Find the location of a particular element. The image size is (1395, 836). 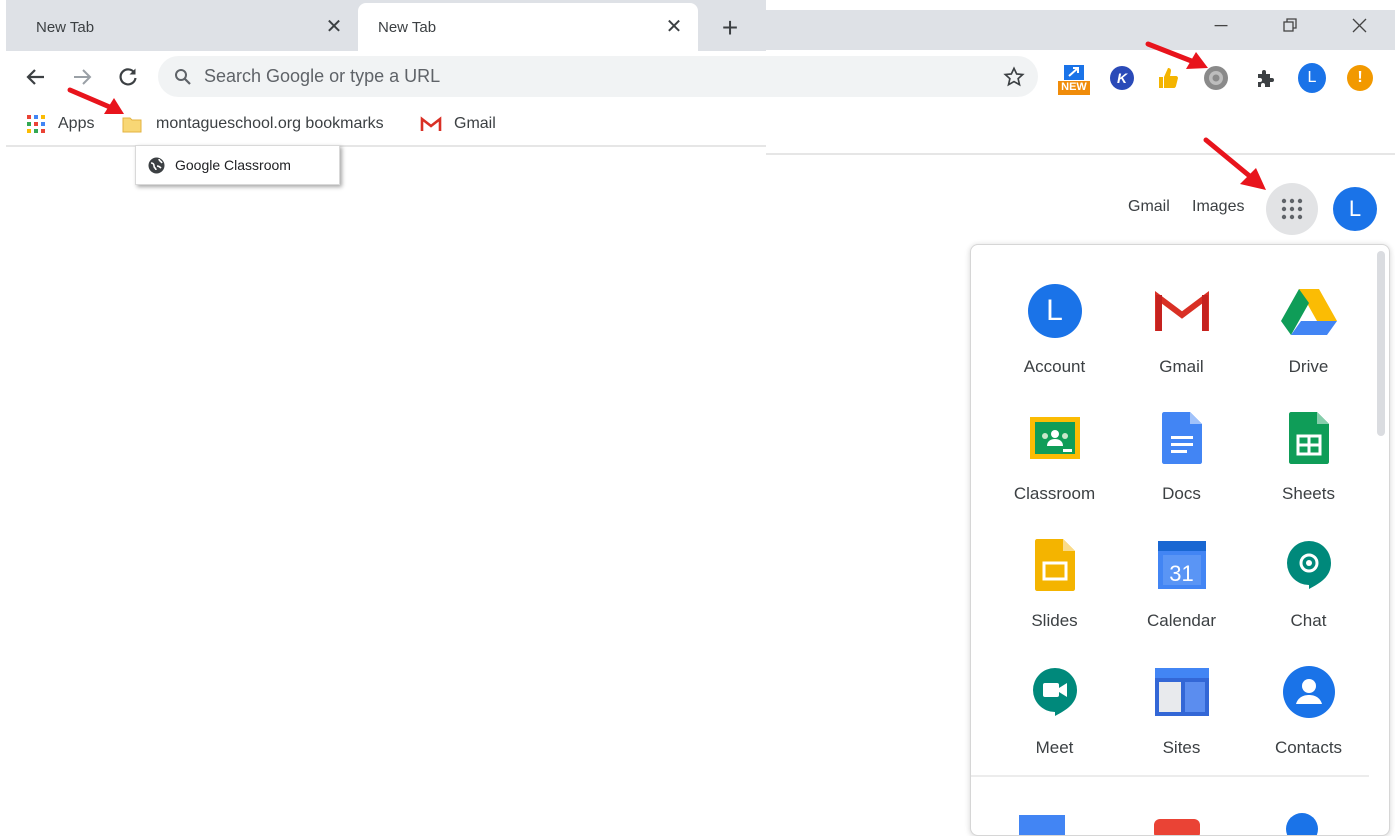

extension-k: K is located at coordinates (1122, 78).